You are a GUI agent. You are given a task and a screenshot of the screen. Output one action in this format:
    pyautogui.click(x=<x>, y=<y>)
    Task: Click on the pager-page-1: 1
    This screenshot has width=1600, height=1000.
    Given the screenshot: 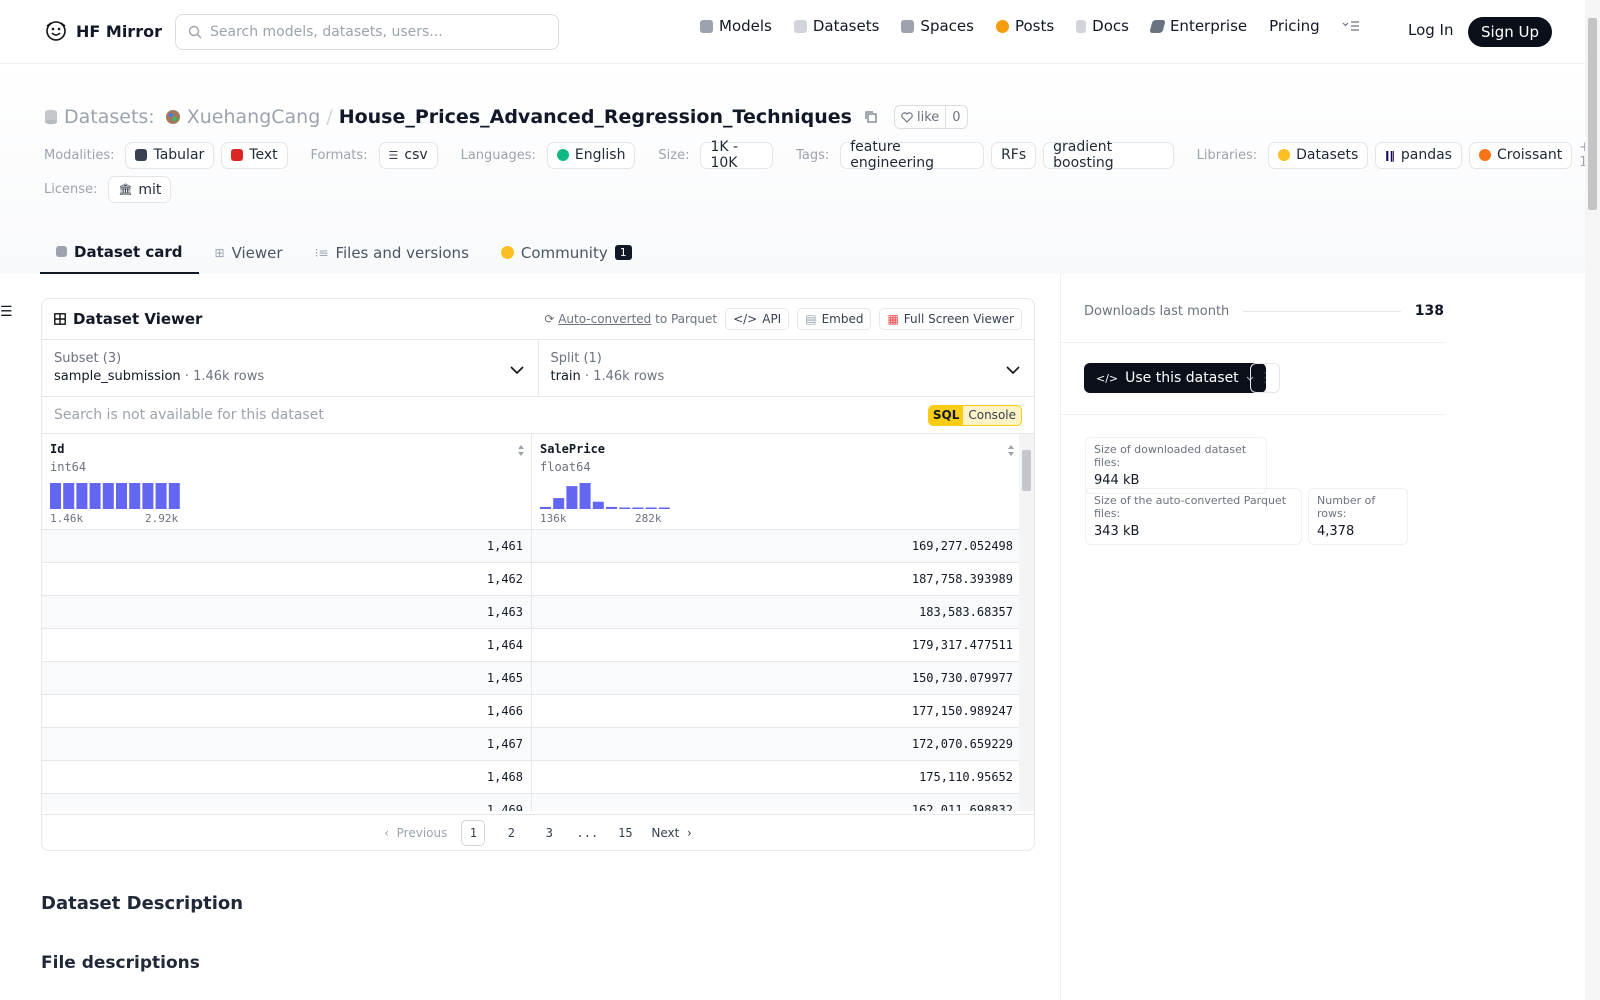 What is the action you would take?
    pyautogui.click(x=473, y=832)
    